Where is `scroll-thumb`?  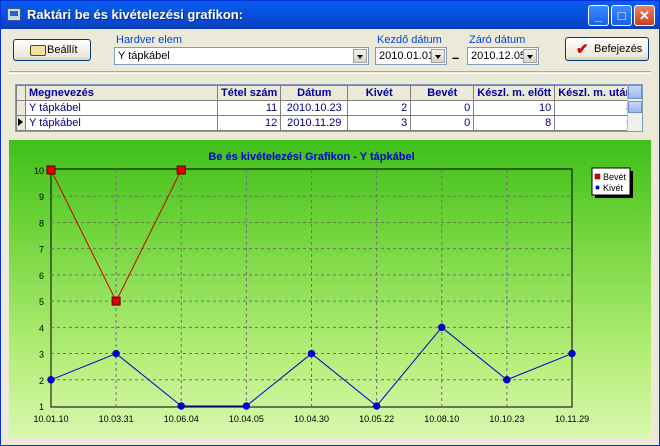 scroll-thumb is located at coordinates (635, 107).